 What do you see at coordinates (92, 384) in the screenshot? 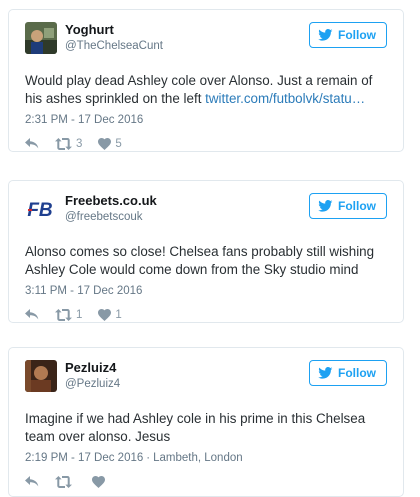
I see `user-handle: @Pezluiz4` at bounding box center [92, 384].